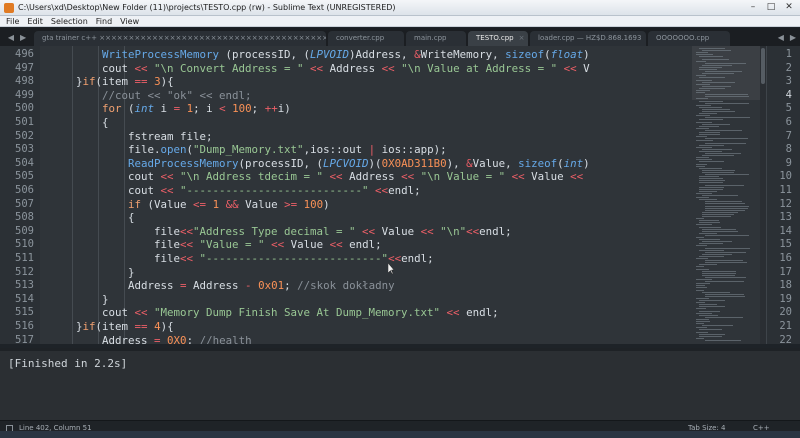 The width and height of the screenshot is (800, 438). I want to click on tab-main: main.cpp, so click(436, 38).